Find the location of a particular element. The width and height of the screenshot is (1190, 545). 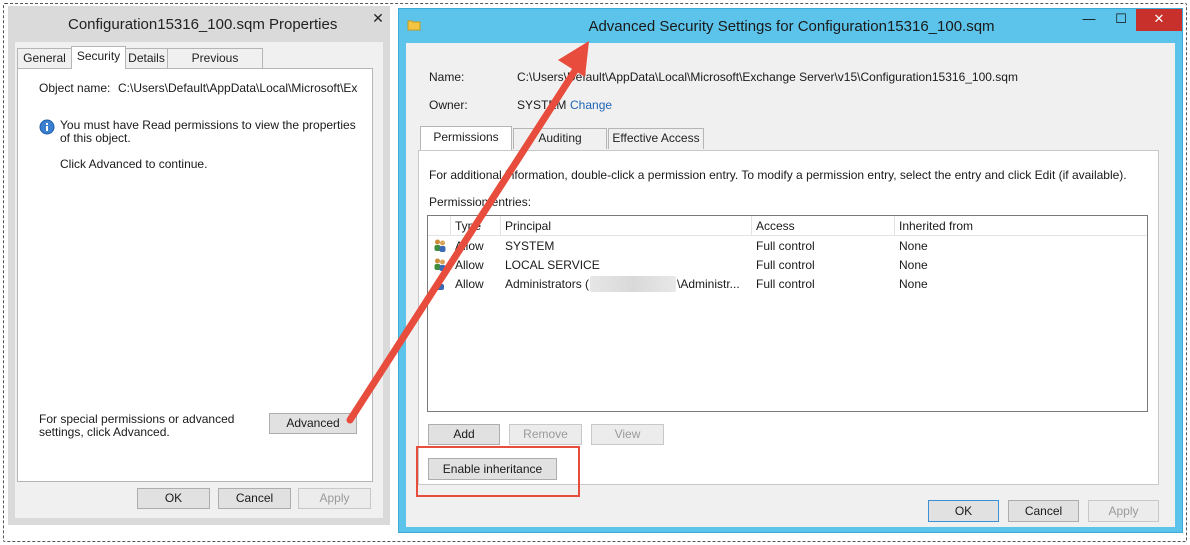

tab-security: Security is located at coordinates (98, 57).